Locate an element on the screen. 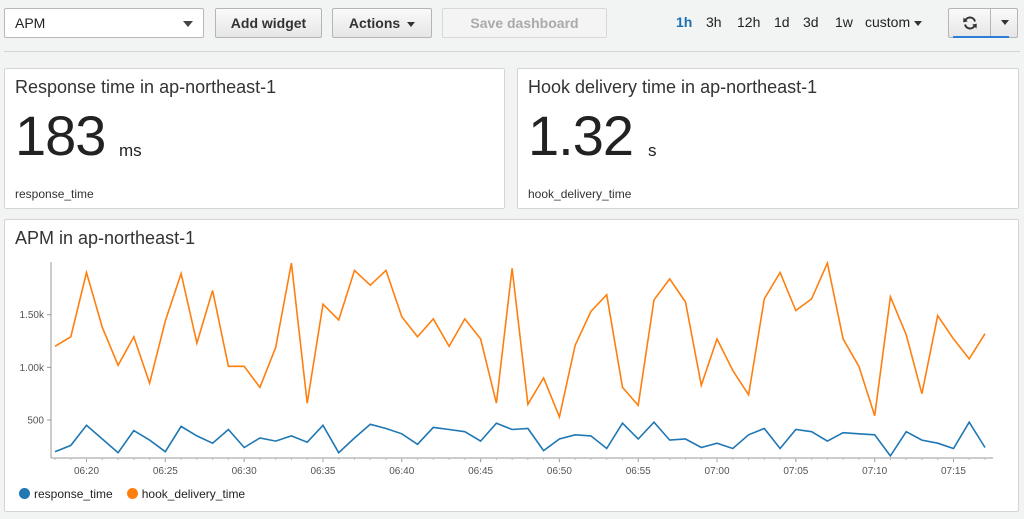  x-tick-label: 06:55 is located at coordinates (638, 471).